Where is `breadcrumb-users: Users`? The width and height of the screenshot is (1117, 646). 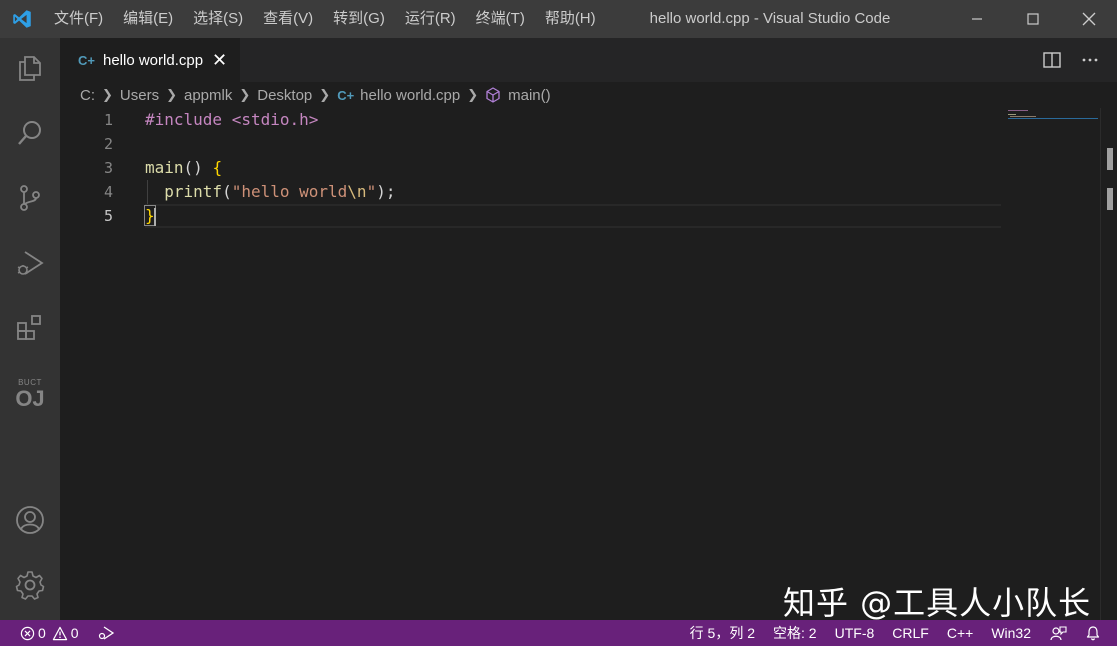 breadcrumb-users: Users is located at coordinates (139, 95).